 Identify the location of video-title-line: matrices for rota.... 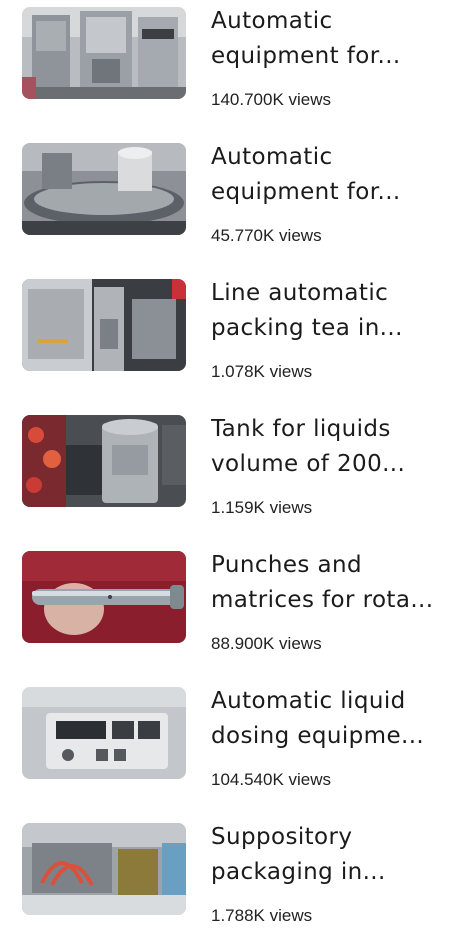
(322, 600).